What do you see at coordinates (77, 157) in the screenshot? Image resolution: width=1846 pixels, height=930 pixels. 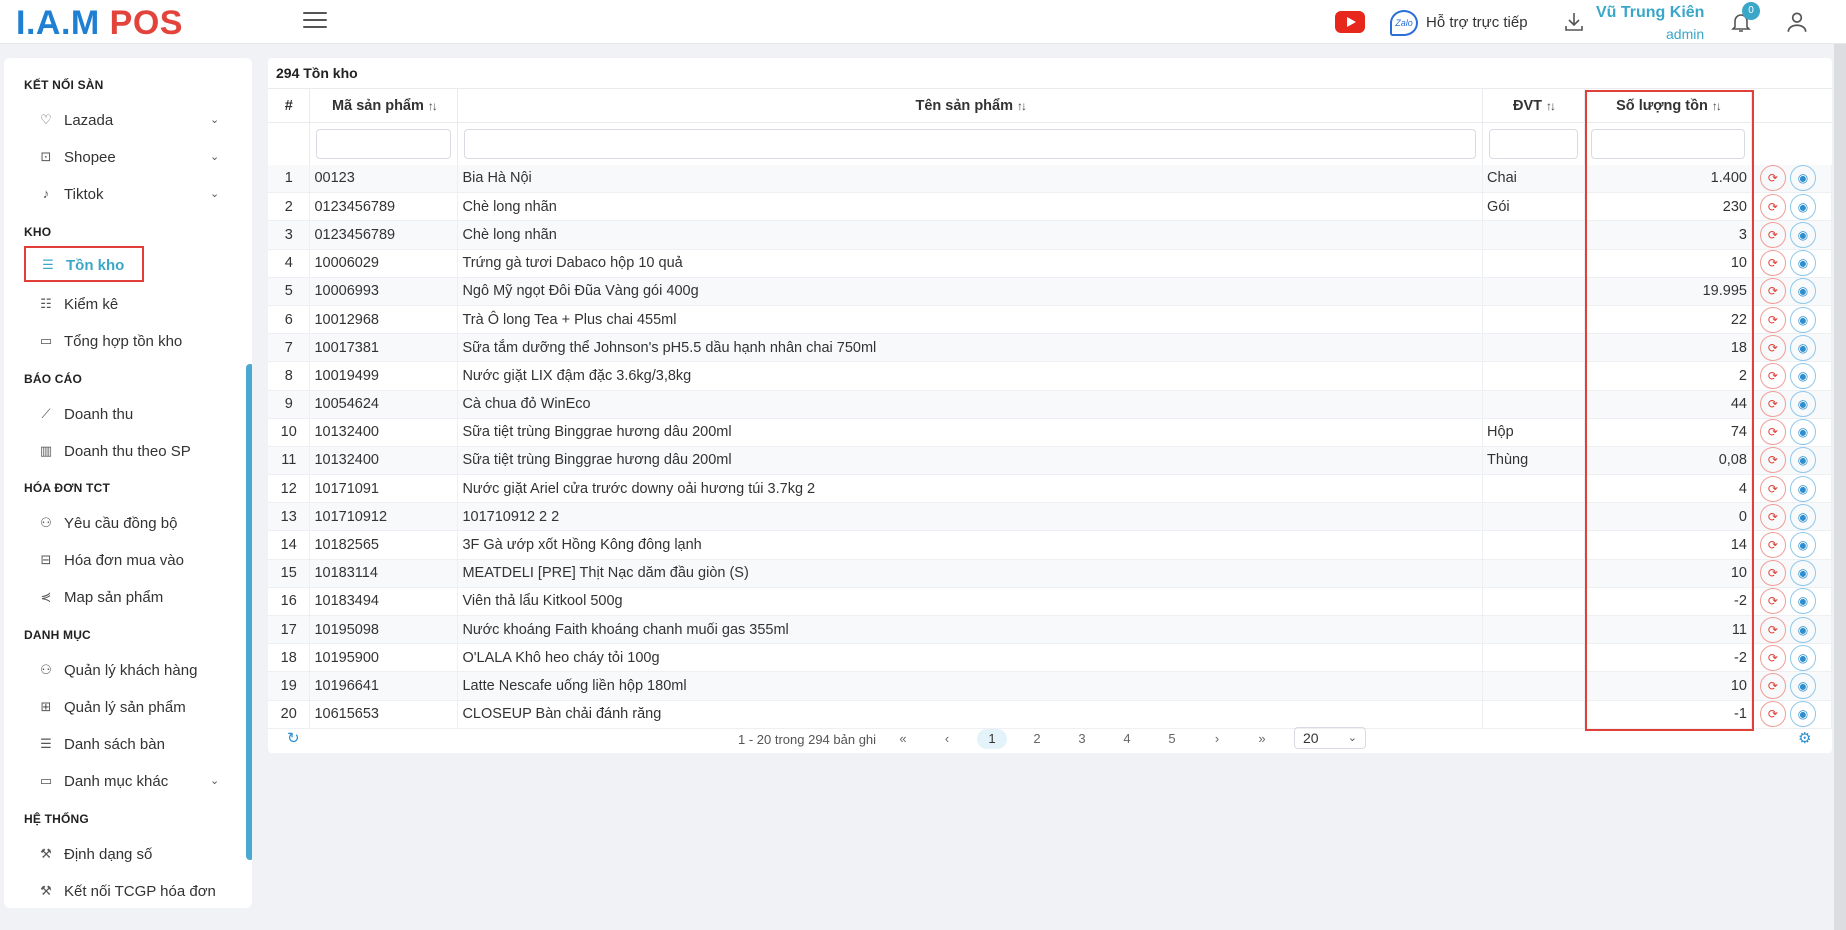 I see `sidebar-item-shopee: ⊡ Shopee` at bounding box center [77, 157].